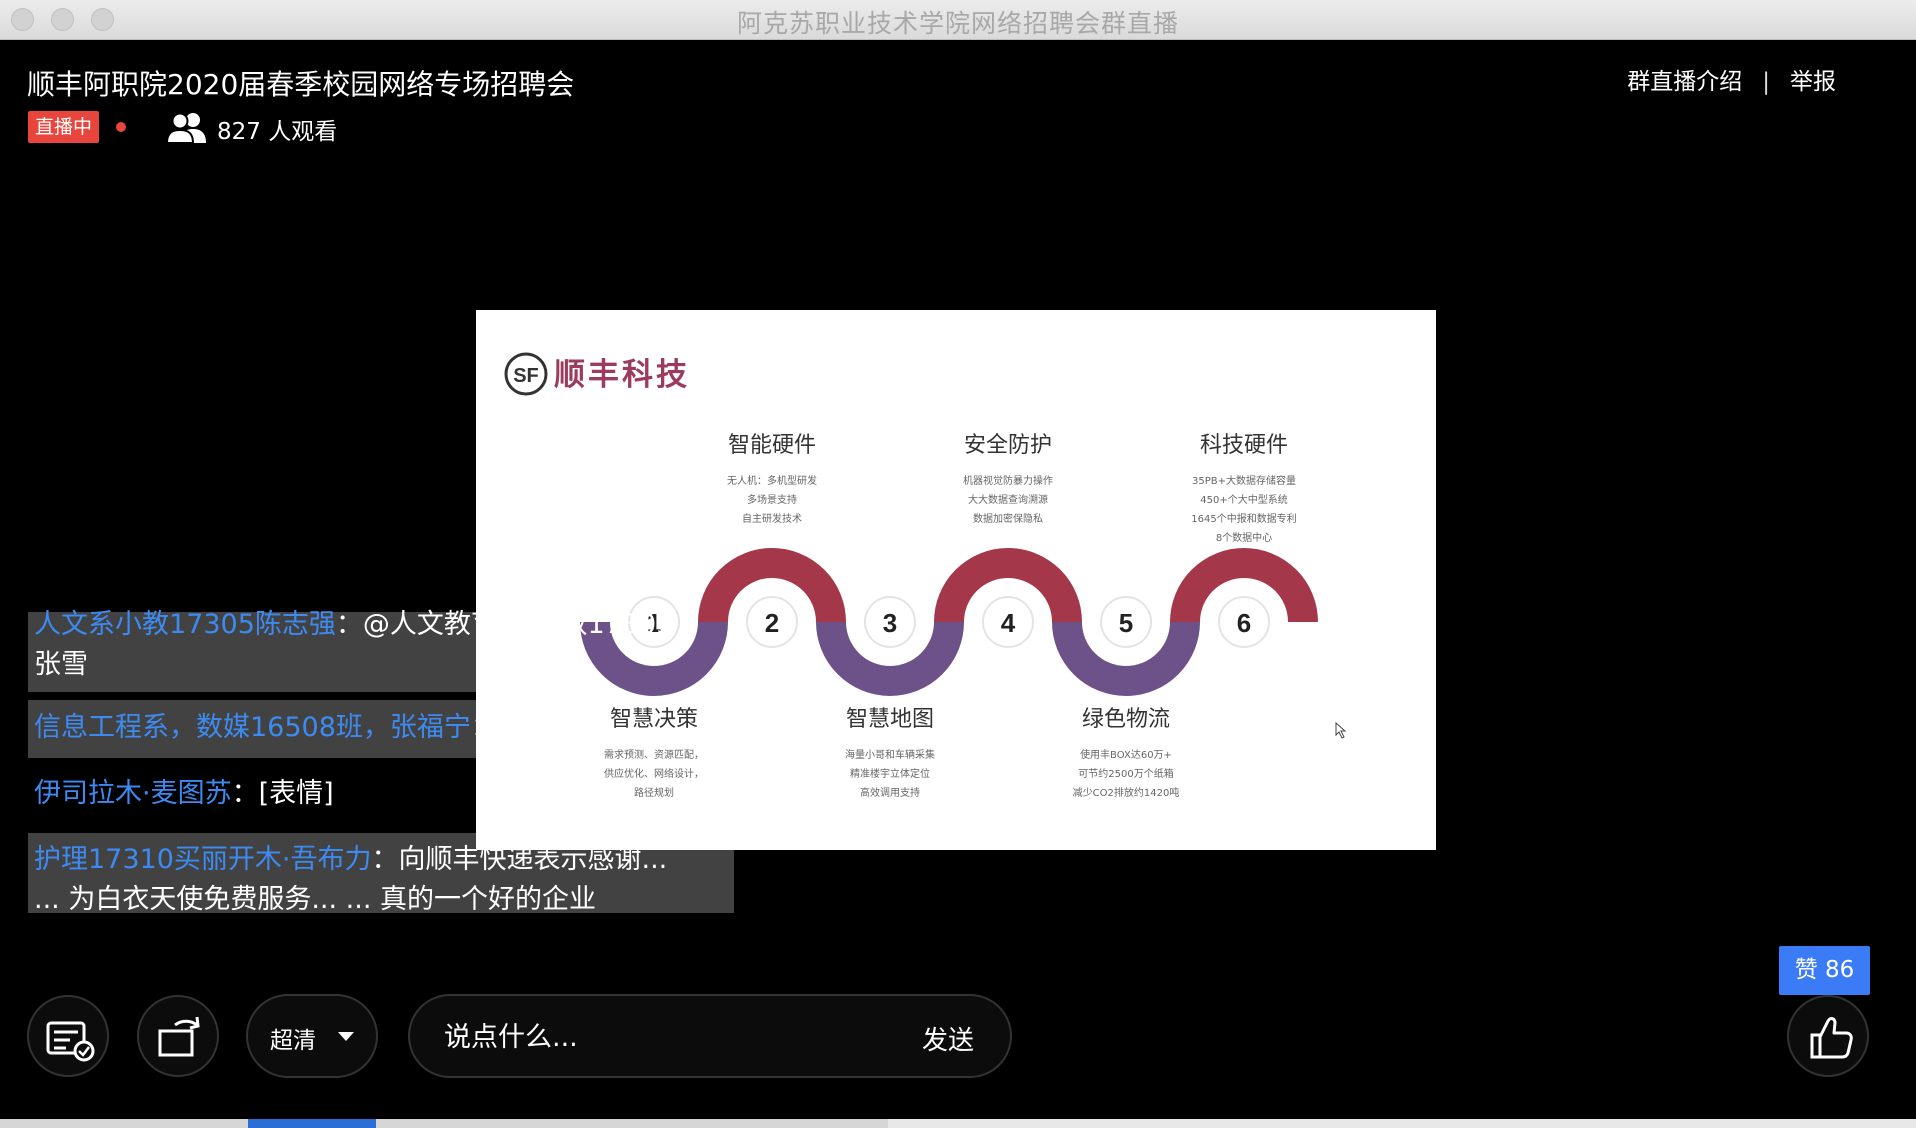 The image size is (1916, 1128). Describe the element at coordinates (185, 624) in the screenshot. I see `chat-username: 人文系小教17305陈志强` at that location.